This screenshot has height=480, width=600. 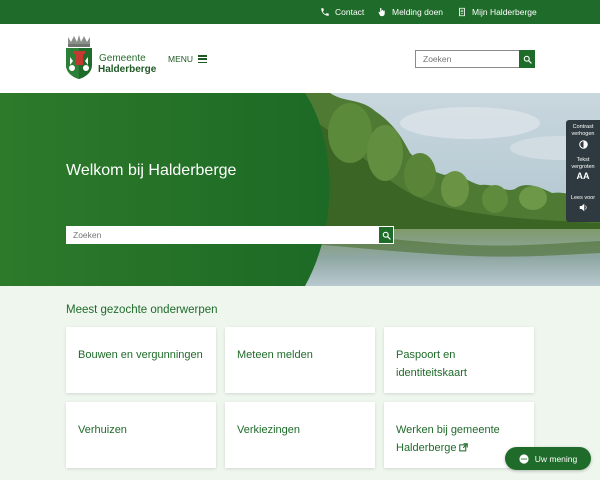 What do you see at coordinates (181, 59) in the screenshot?
I see `menu-label: MENU` at bounding box center [181, 59].